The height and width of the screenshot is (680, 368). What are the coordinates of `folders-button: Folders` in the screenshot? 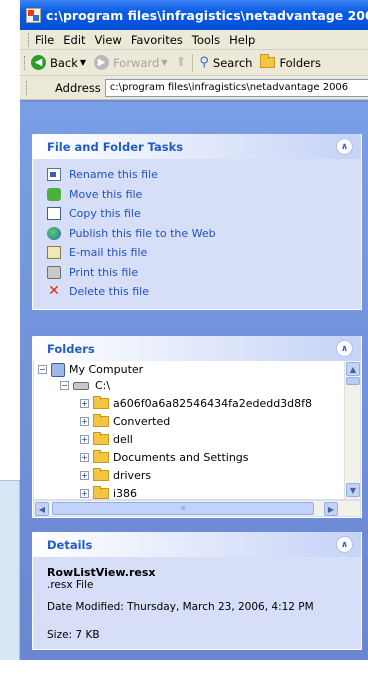 It's located at (290, 62).